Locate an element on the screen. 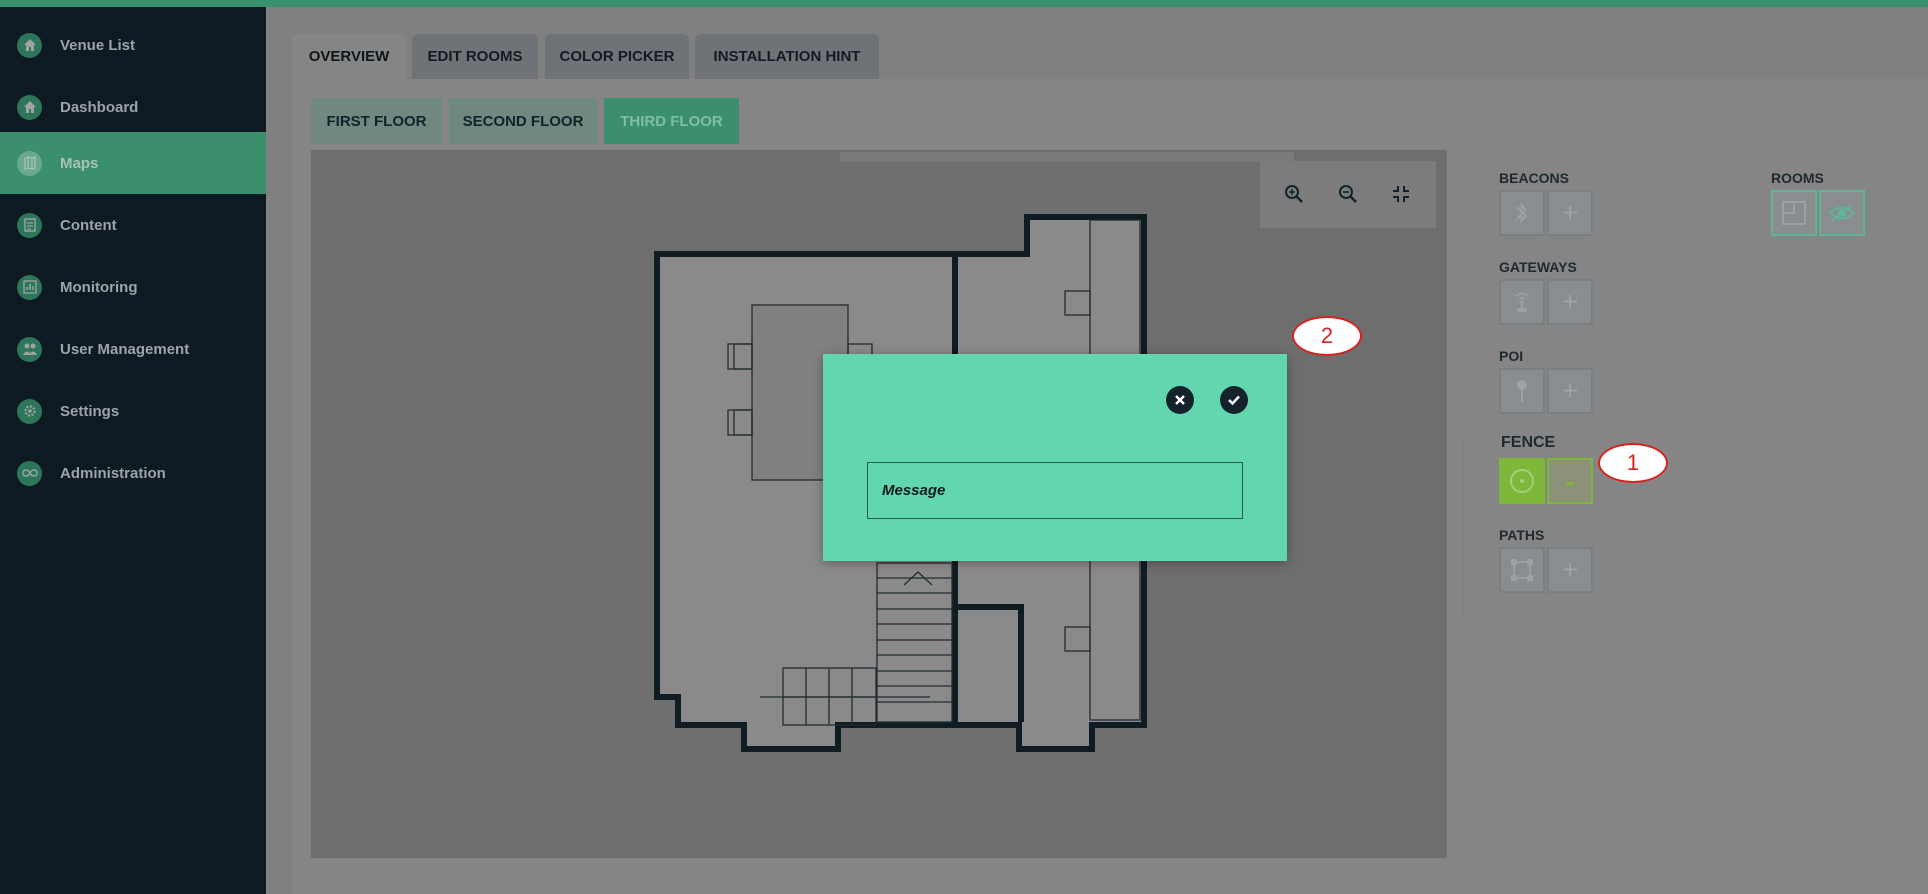  remove-fence-button: - is located at coordinates (1570, 481).